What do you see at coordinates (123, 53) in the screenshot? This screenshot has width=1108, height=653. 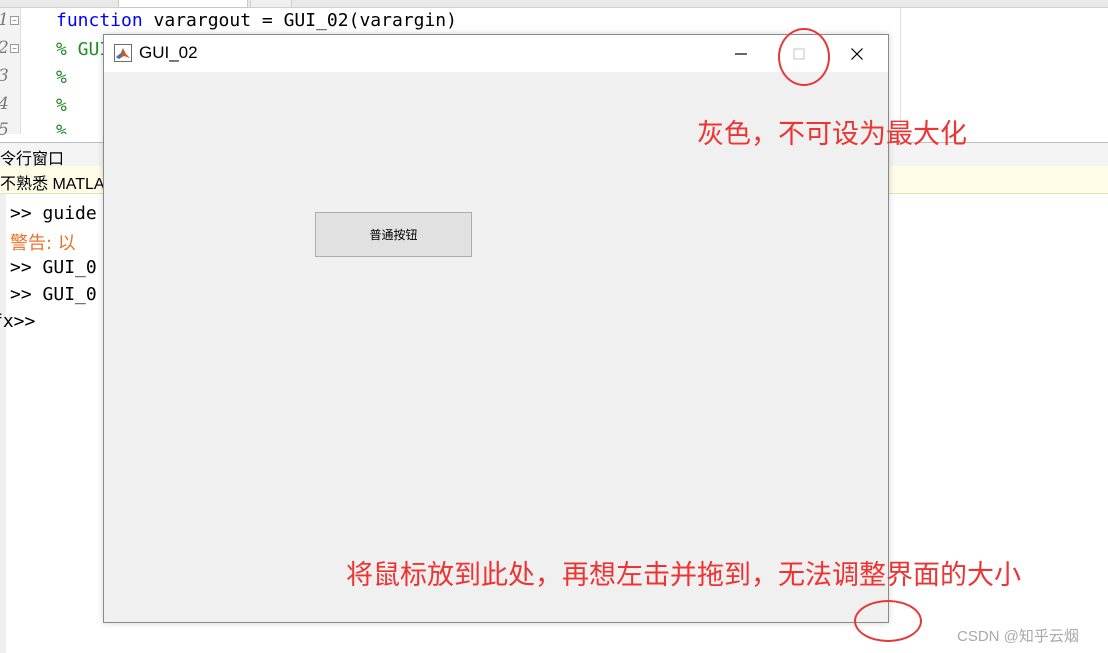 I see `matlab-logo-icon` at bounding box center [123, 53].